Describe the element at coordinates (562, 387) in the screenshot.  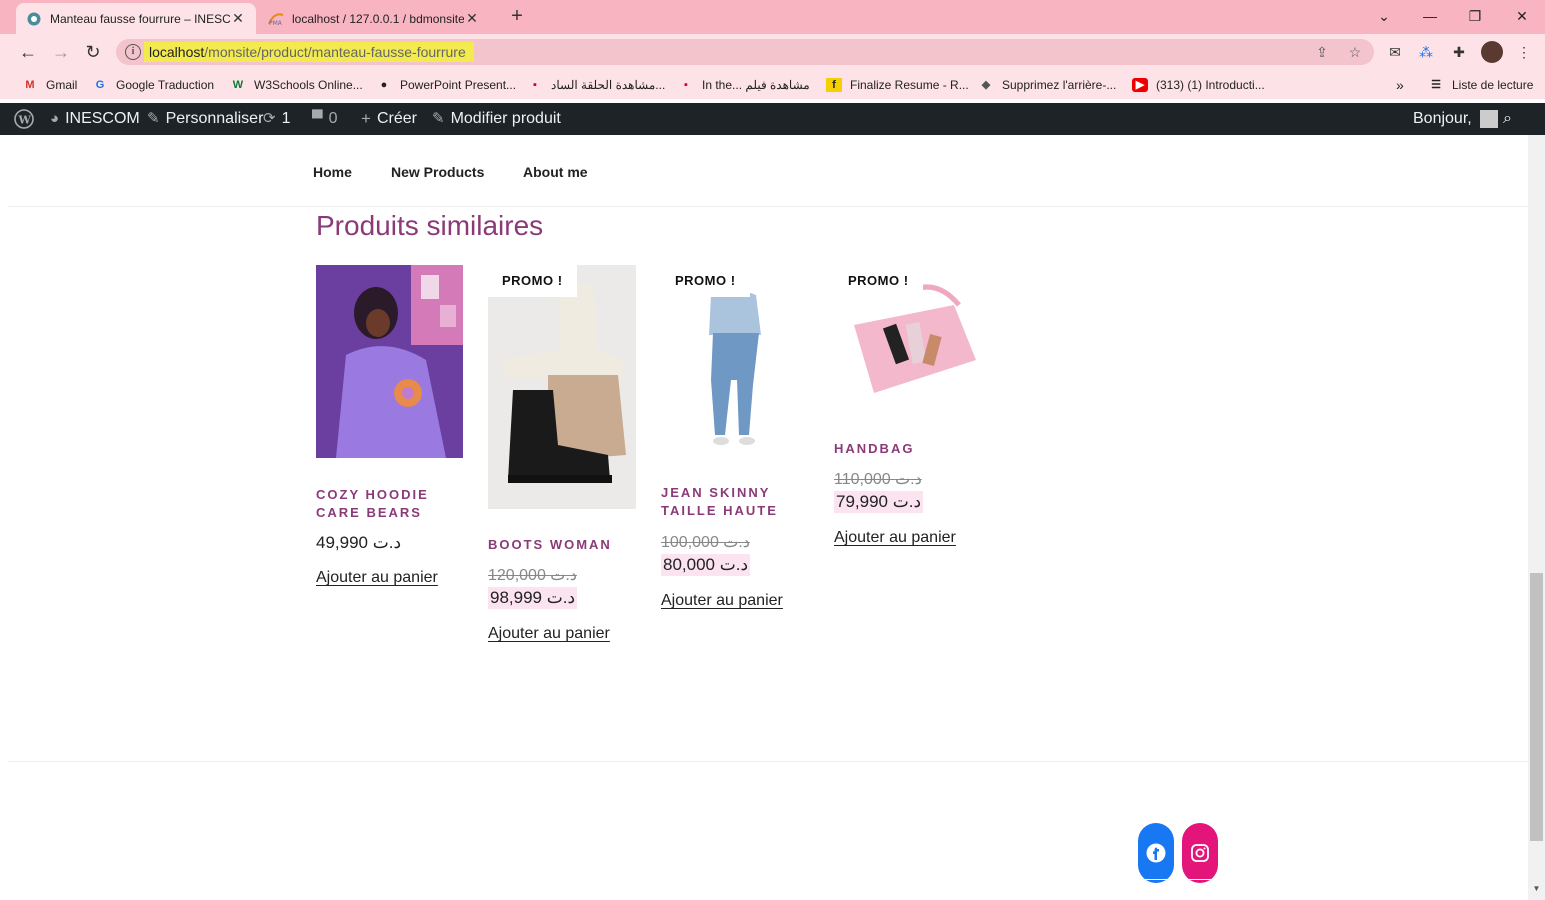
I see `product-image-boots` at that location.